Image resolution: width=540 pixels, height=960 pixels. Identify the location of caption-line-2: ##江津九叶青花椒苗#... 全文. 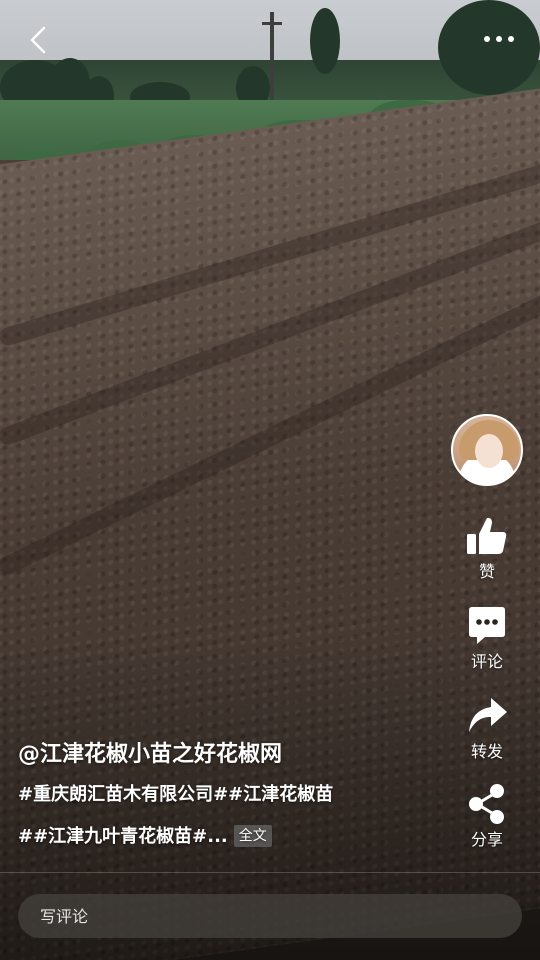
(145, 837).